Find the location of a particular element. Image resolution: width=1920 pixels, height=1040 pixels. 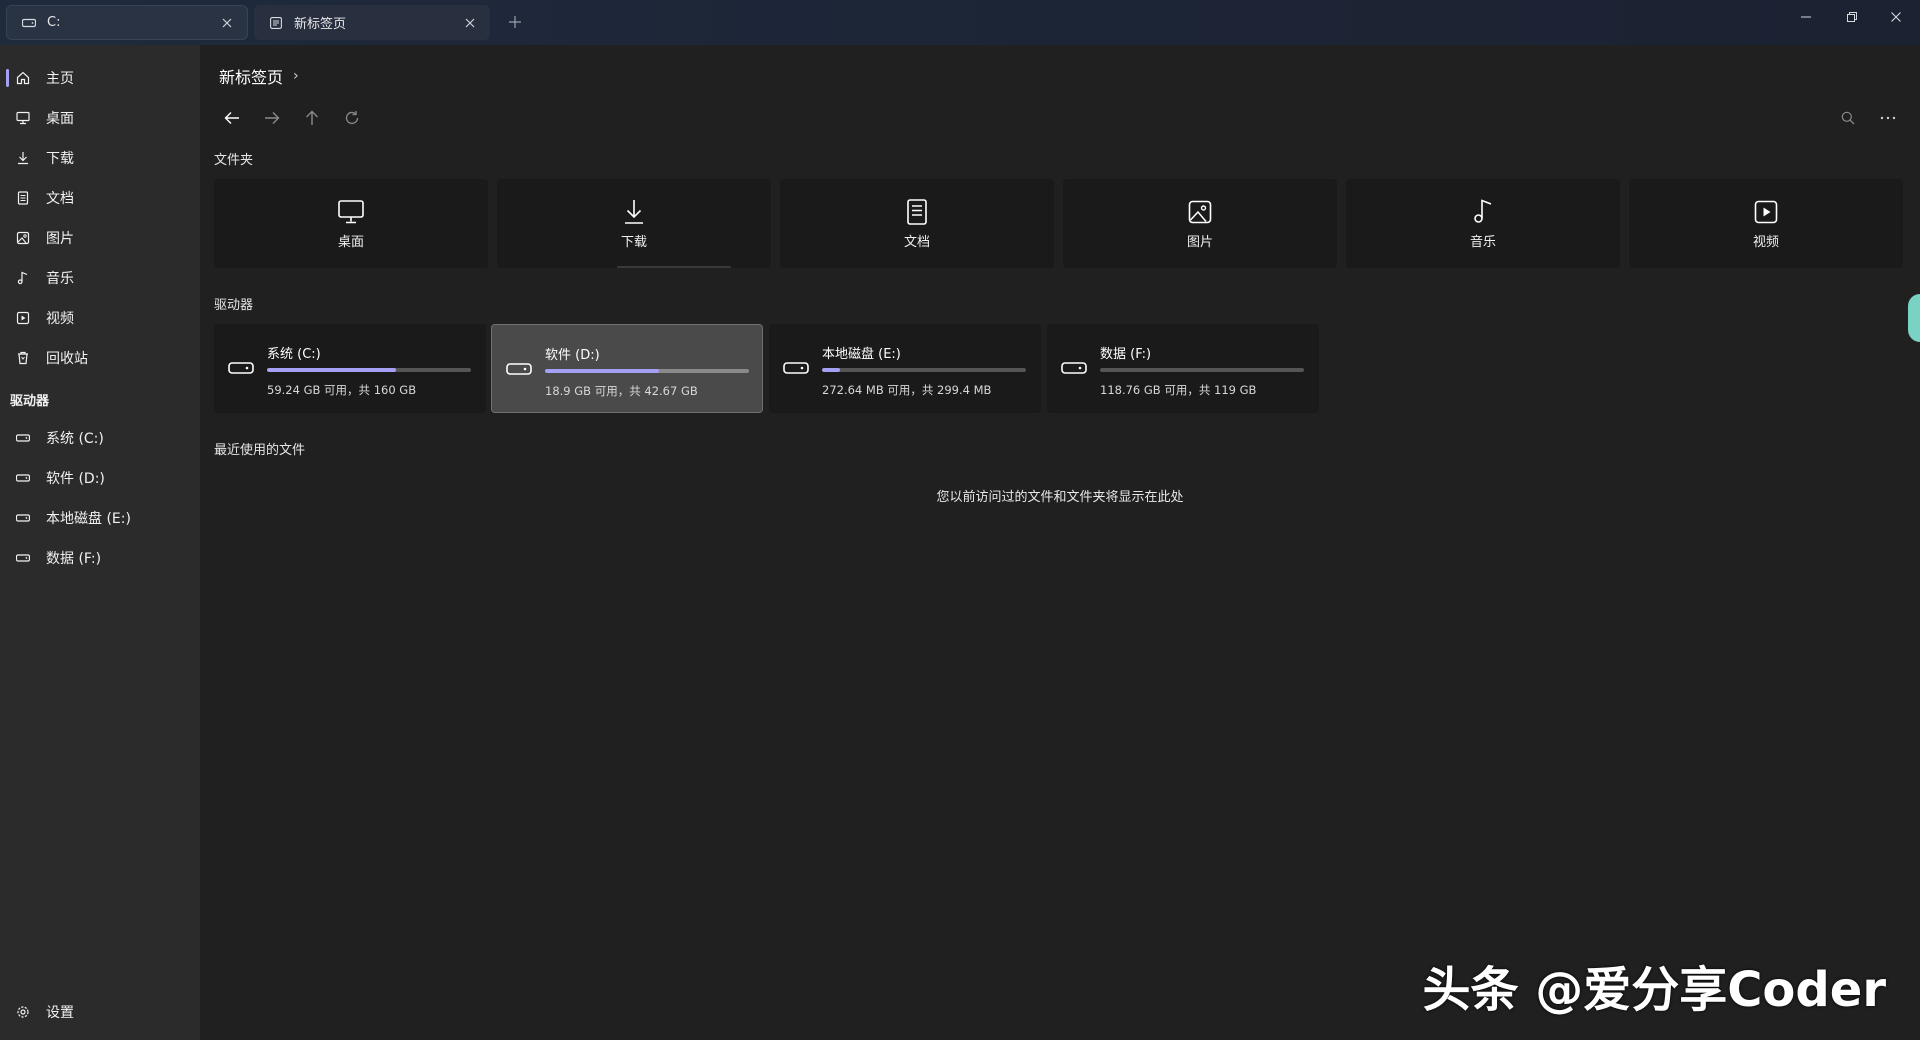

minimize-icon is located at coordinates (1806, 17).